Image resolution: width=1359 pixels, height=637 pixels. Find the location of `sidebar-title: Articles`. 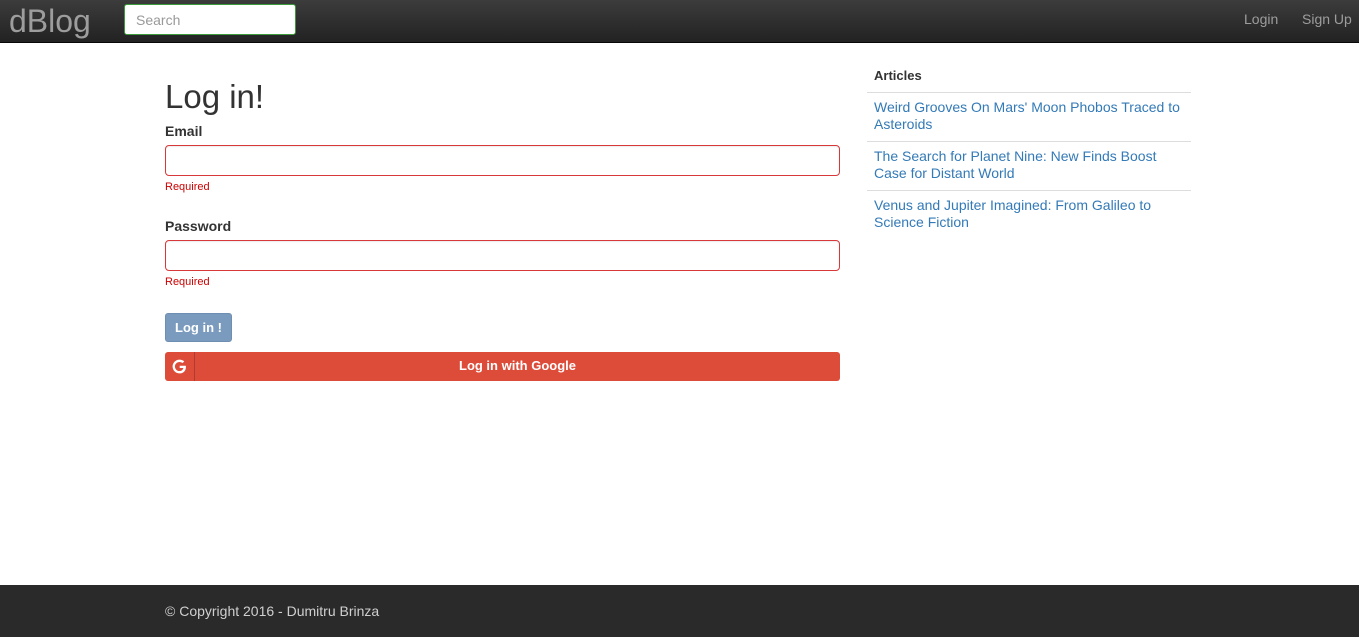

sidebar-title: Articles is located at coordinates (898, 75).